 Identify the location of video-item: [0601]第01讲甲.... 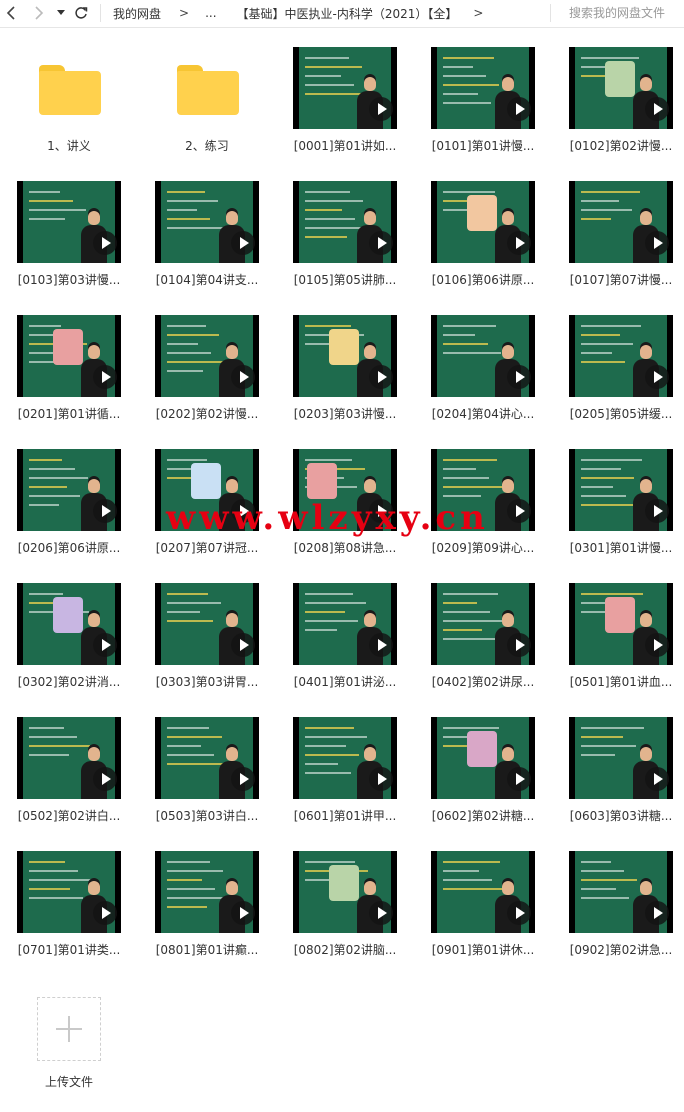
(358, 782).